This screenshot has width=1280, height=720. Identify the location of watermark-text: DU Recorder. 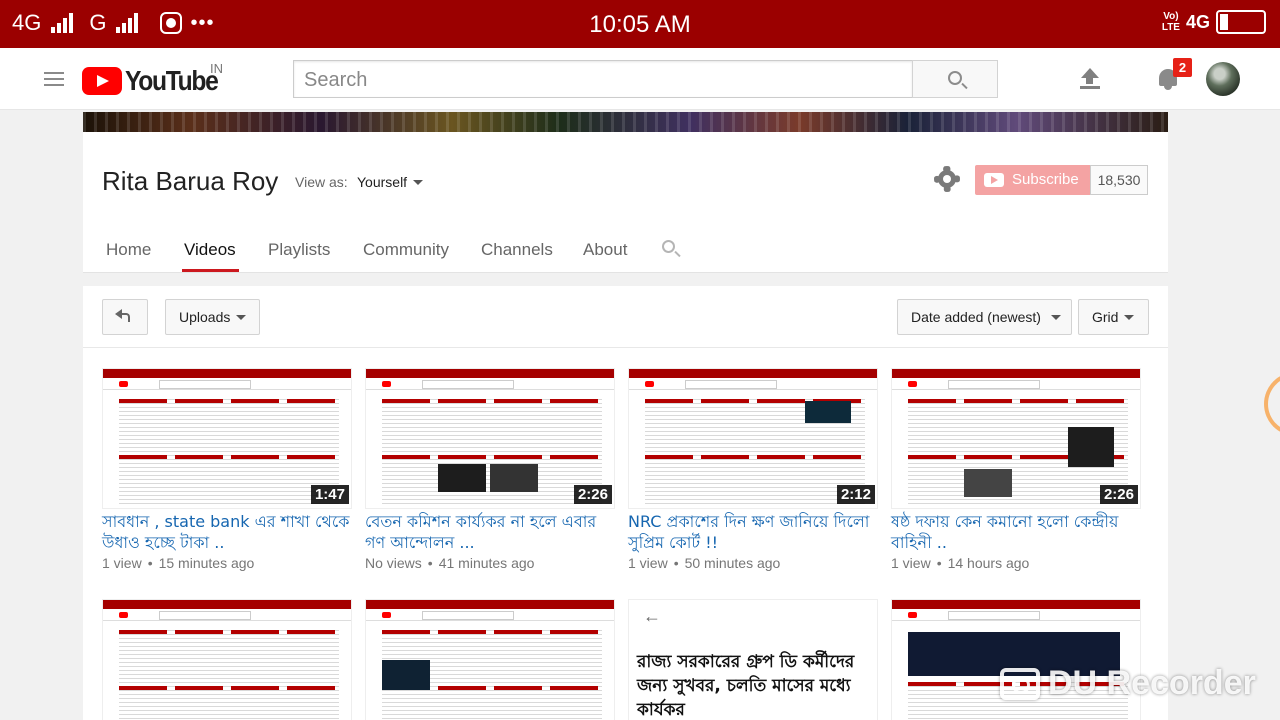
(1152, 683).